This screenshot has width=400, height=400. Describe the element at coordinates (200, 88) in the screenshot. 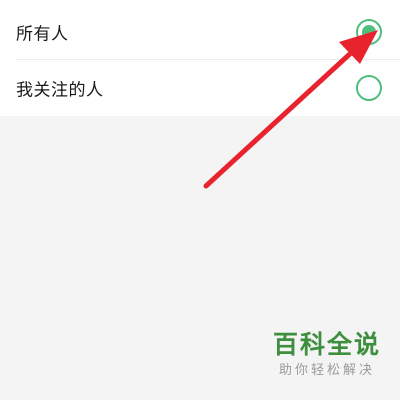

I see `option-following: 我关注的人` at that location.